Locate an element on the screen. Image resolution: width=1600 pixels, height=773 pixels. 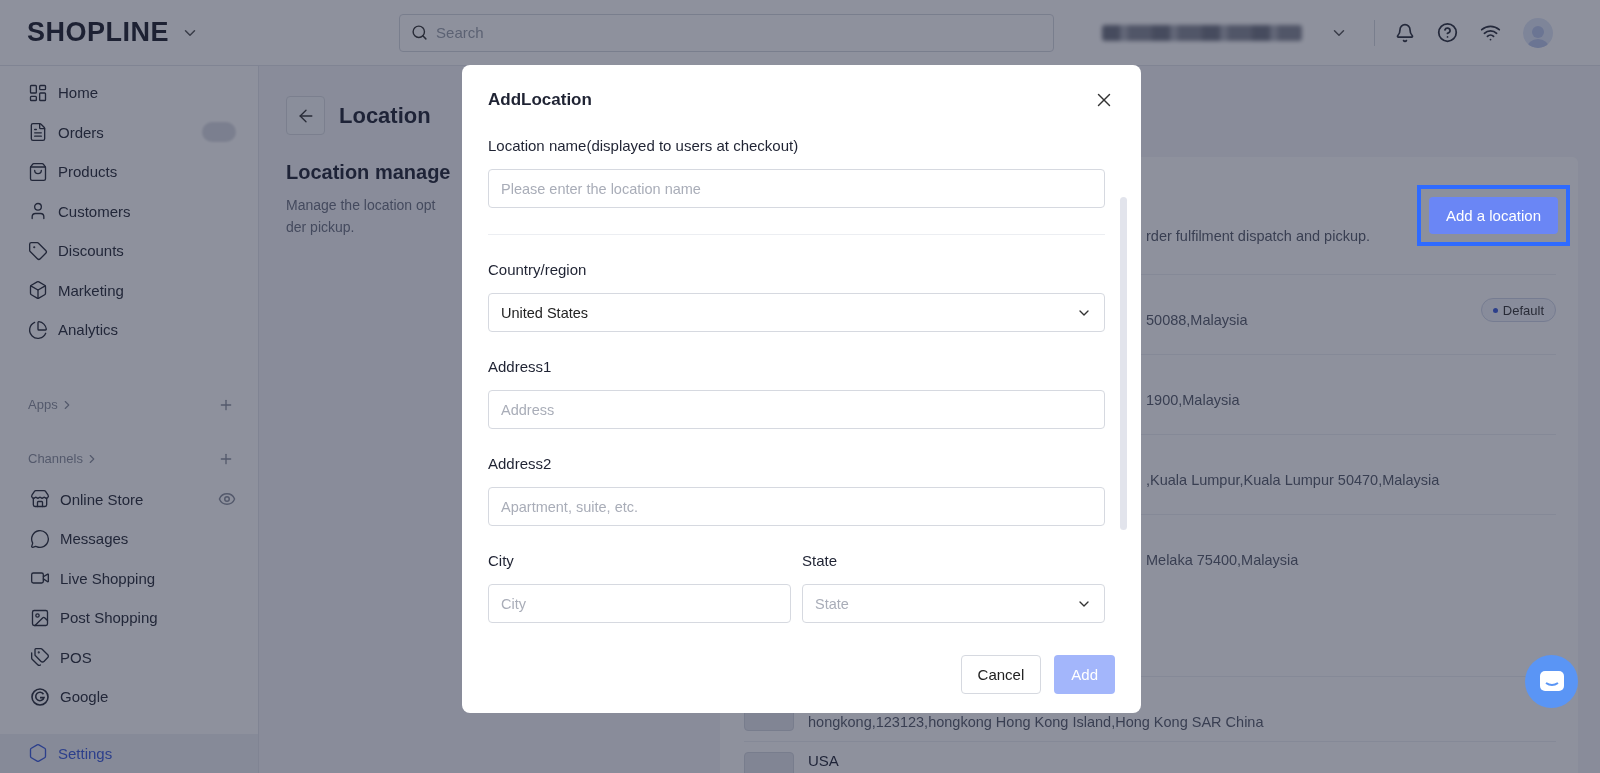
field-label: Location name(displayed to users at checkout) is located at coordinates (643, 146).